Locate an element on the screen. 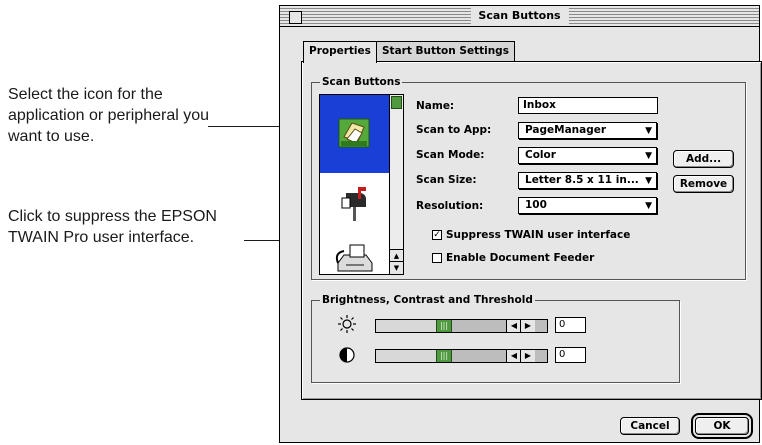 This screenshot has height=445, width=762. ok-button: OK is located at coordinates (722, 426).